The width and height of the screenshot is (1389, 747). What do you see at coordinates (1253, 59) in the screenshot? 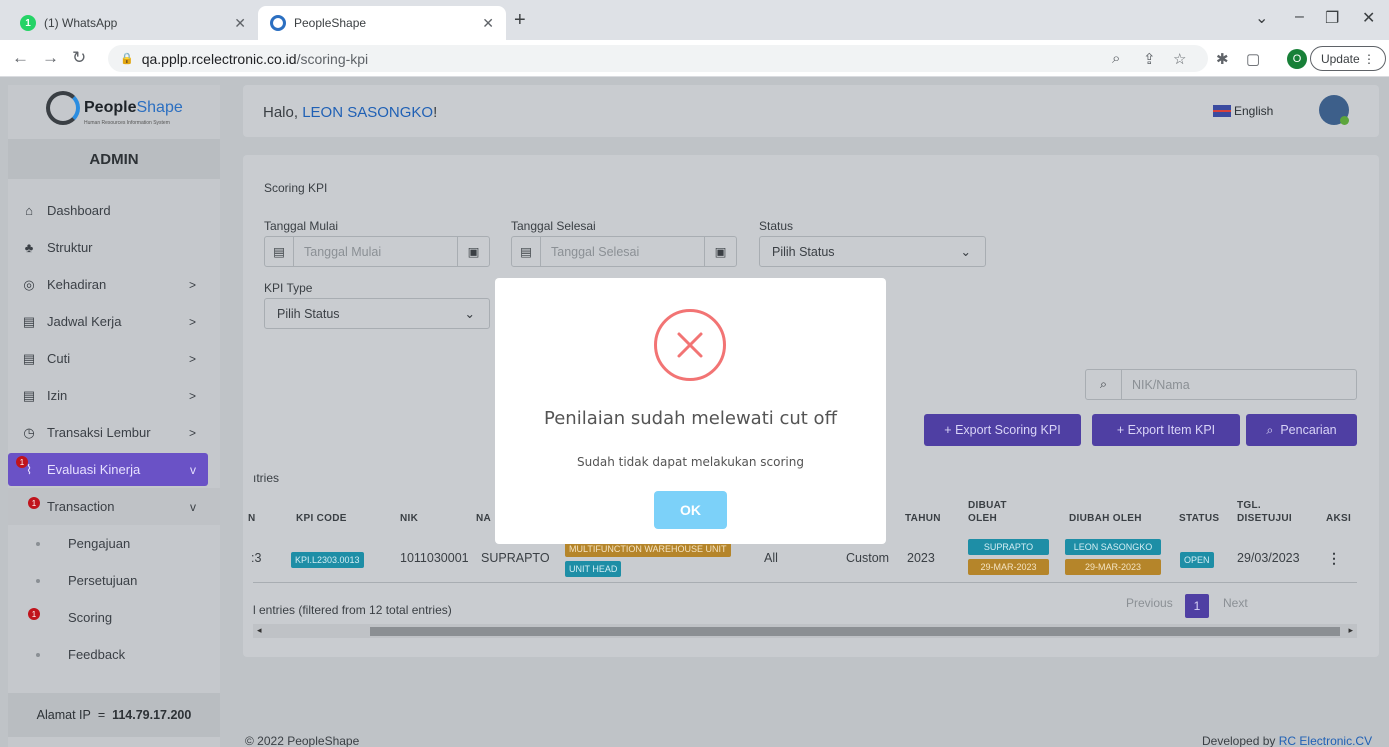
I see `side-panel-icon: ▢` at bounding box center [1253, 59].